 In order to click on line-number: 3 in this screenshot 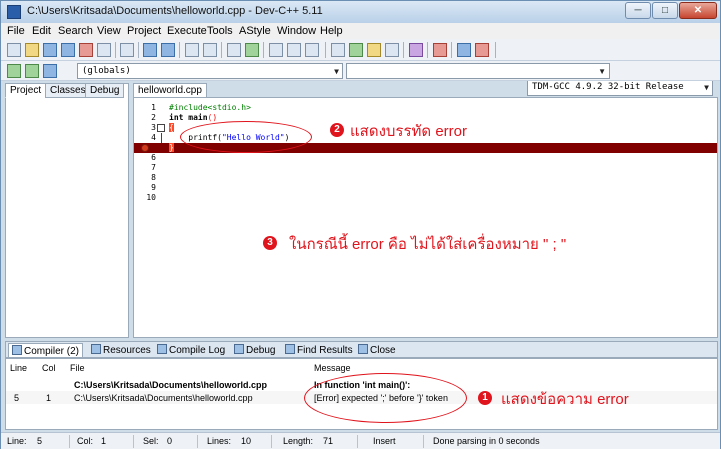, I will do `click(153, 127)`.